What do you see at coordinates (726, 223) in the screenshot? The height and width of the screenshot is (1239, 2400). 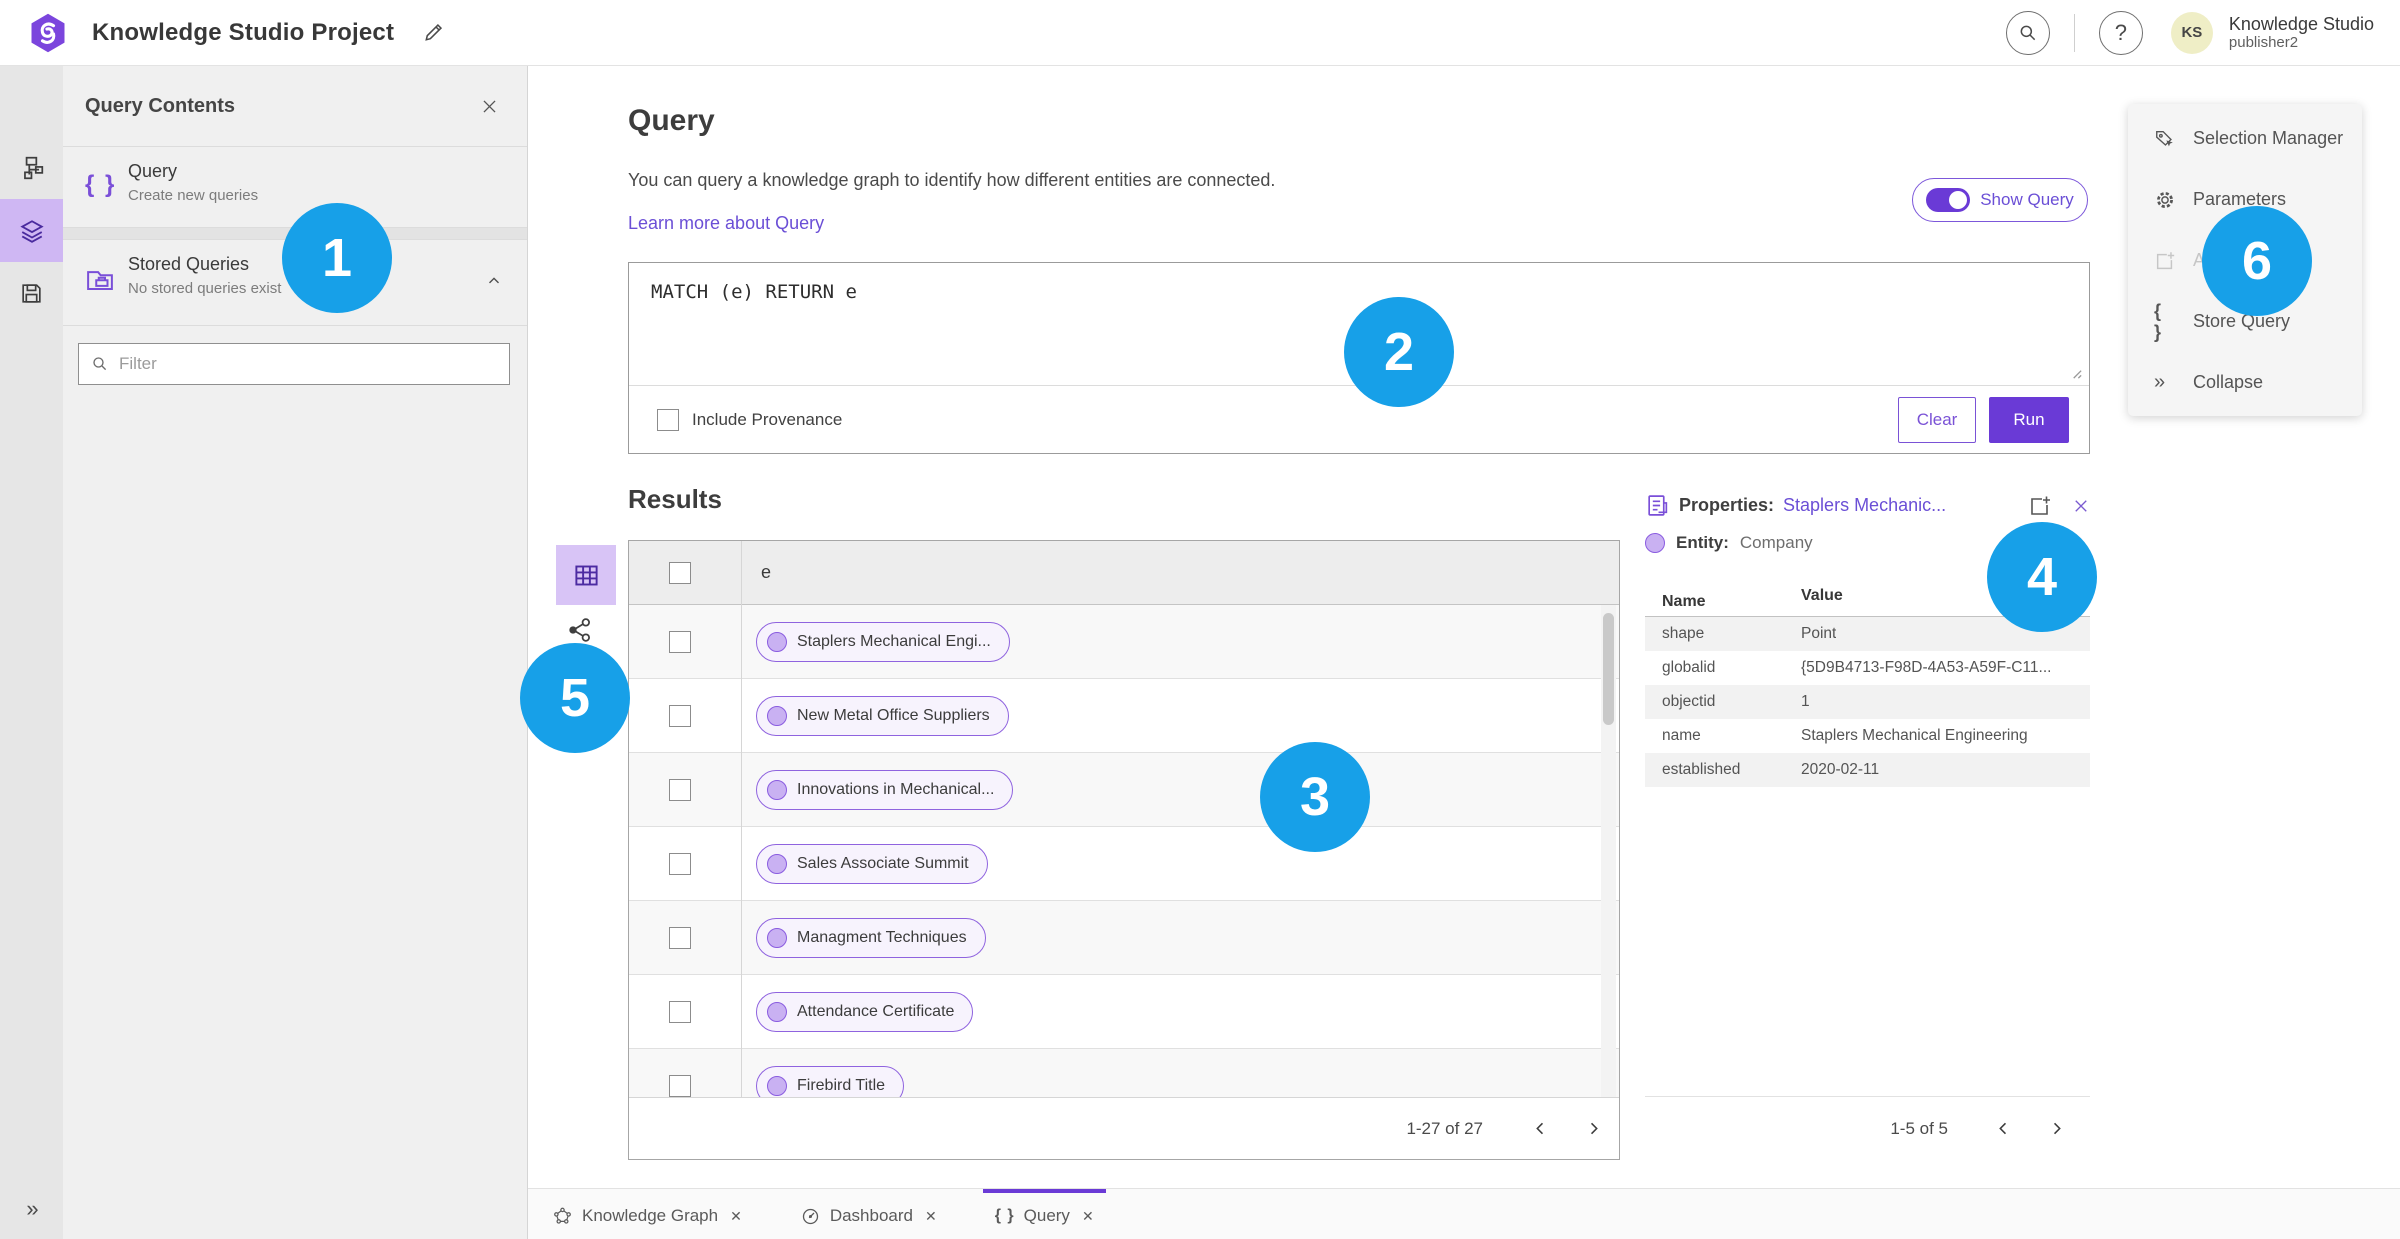 I see `learn-more-link: Learn more about Query` at bounding box center [726, 223].